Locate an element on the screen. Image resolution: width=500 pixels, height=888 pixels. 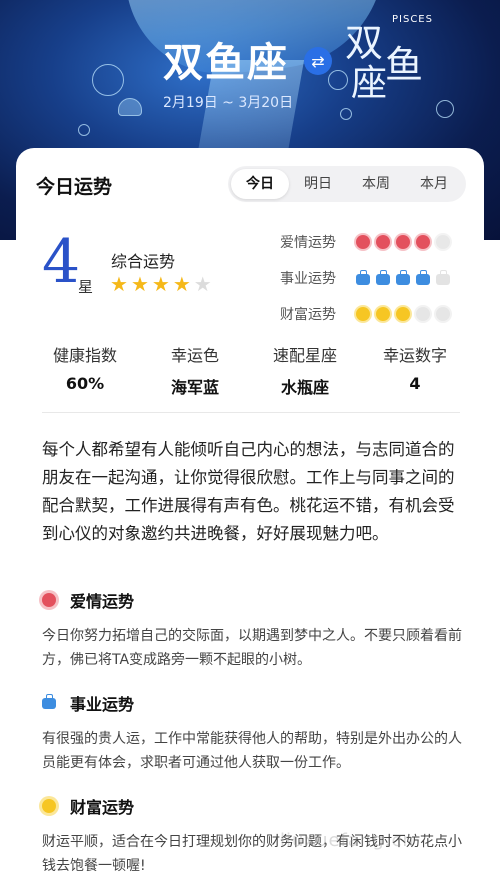
stat-value: 4 is located at coordinates (415, 383).